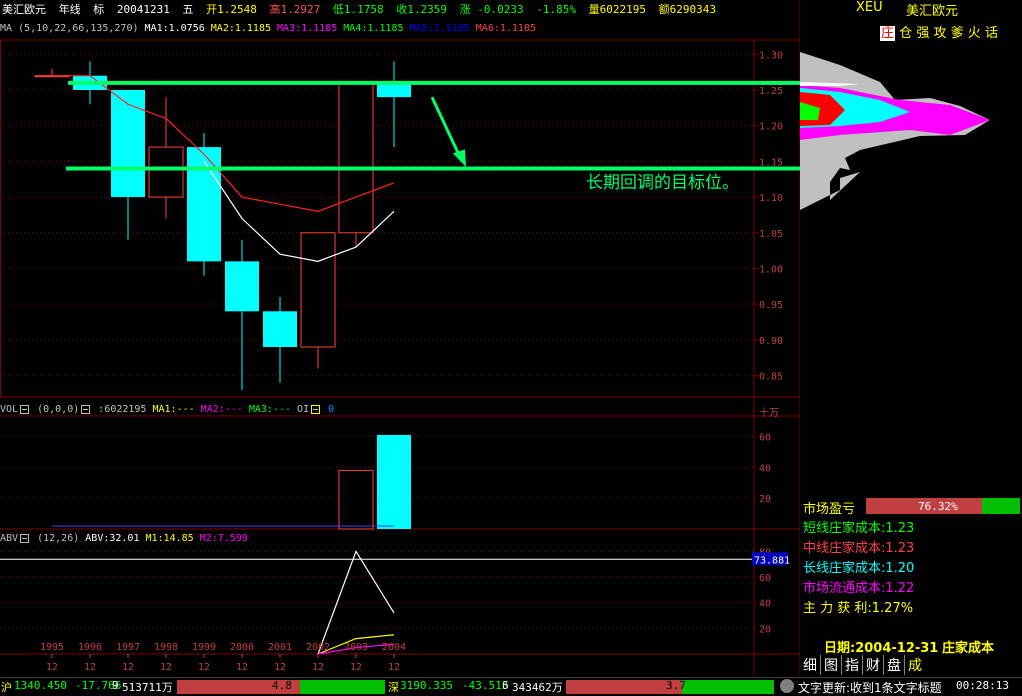 The height and width of the screenshot is (696, 1022). What do you see at coordinates (115, 685) in the screenshot?
I see `sh-count: 9` at bounding box center [115, 685].